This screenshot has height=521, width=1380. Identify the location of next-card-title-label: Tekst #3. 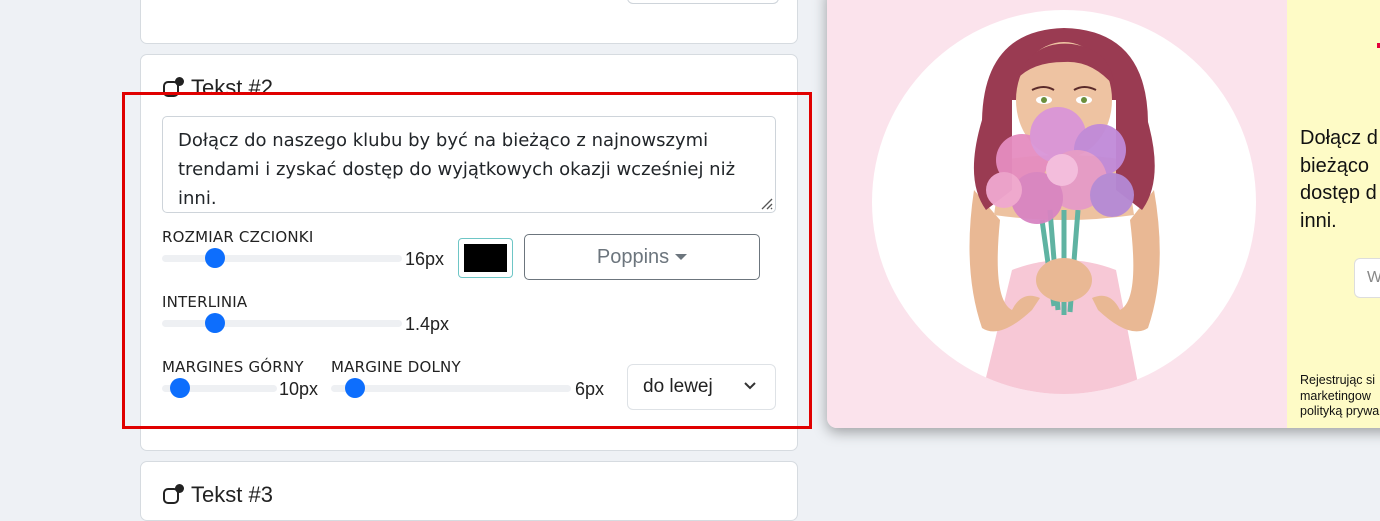
(232, 494).